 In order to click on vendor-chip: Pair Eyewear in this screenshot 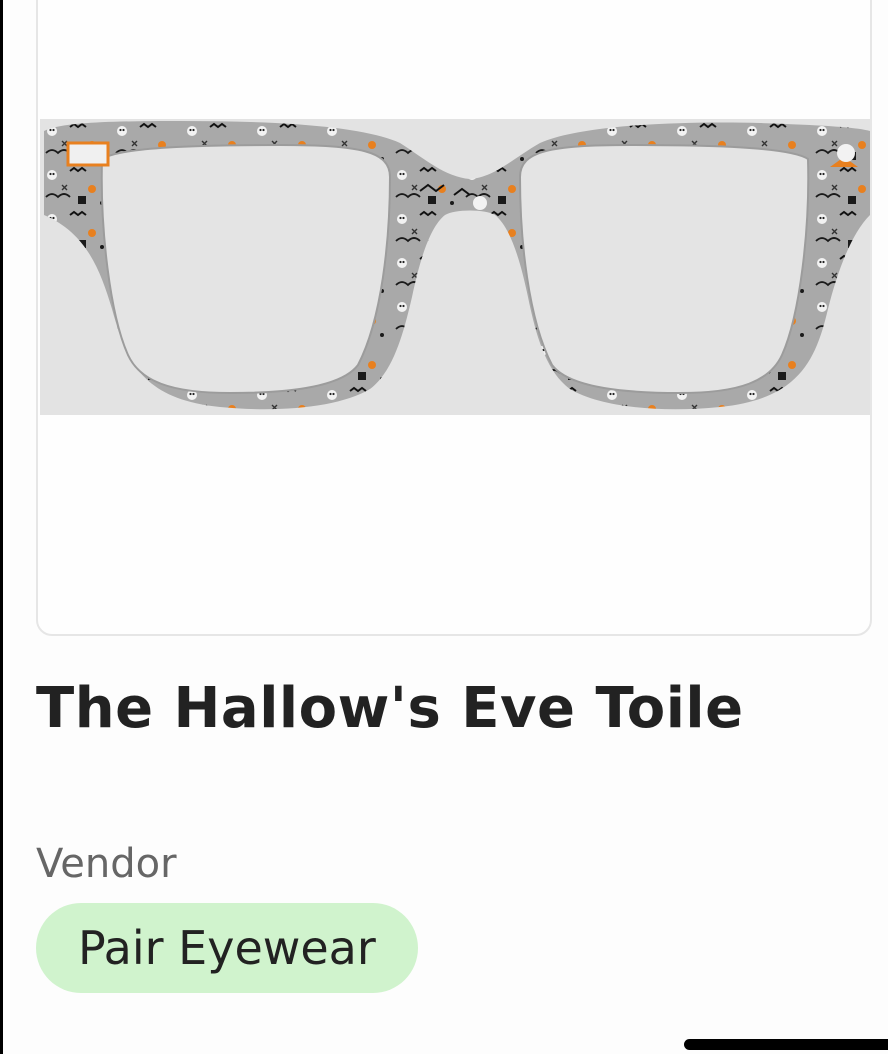, I will do `click(227, 948)`.